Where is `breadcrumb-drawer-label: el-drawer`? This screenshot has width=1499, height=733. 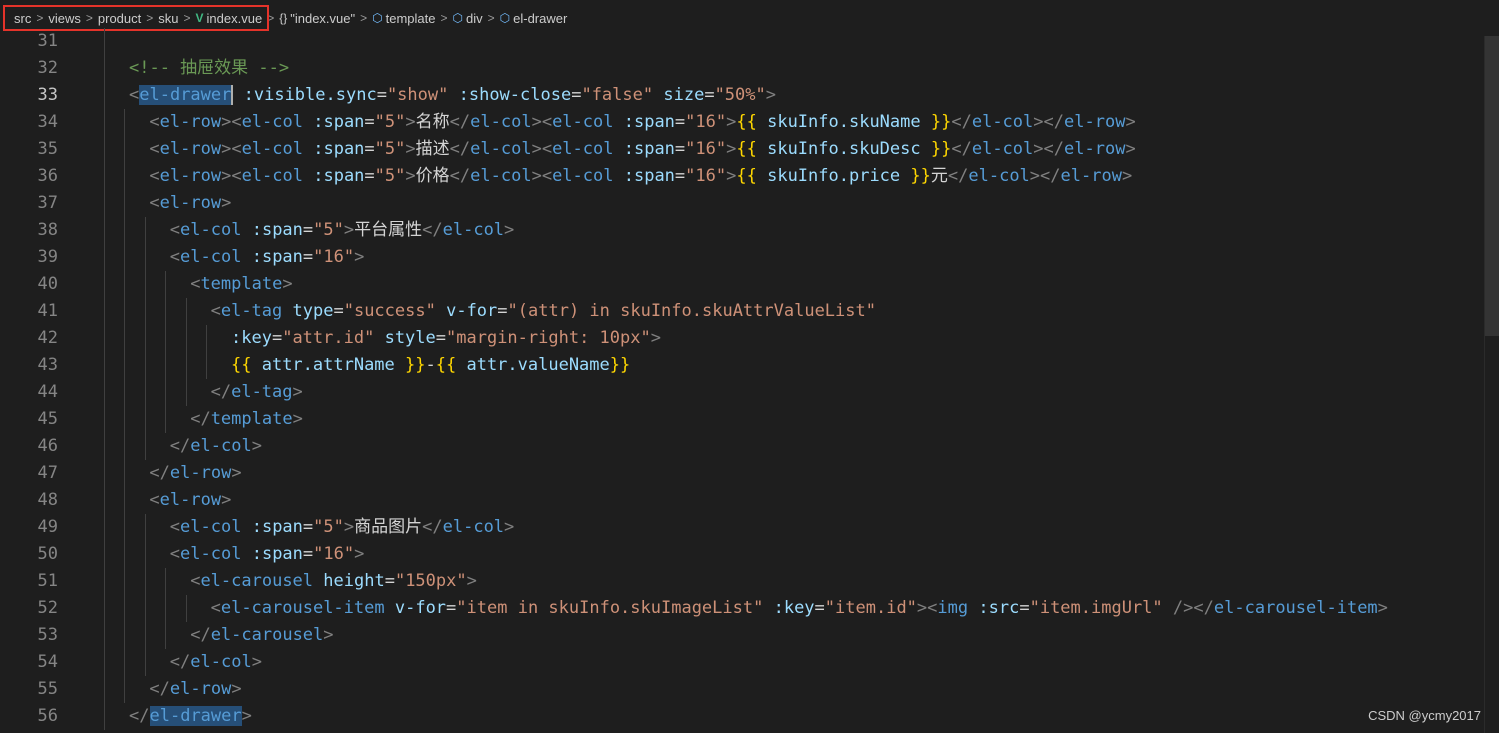 breadcrumb-drawer-label: el-drawer is located at coordinates (540, 18).